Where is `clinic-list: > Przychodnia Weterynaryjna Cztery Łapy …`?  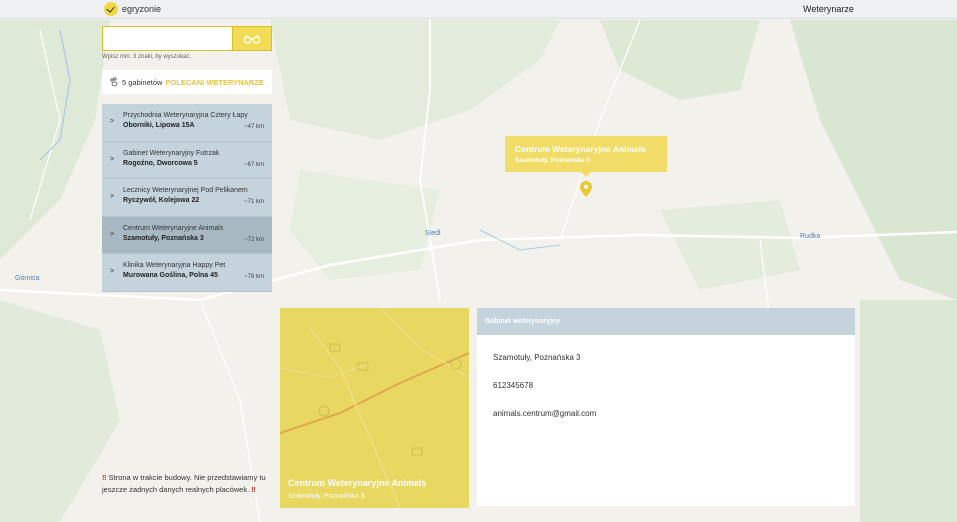 clinic-list: > Przychodnia Weterynaryjna Cztery Łapy … is located at coordinates (187, 198).